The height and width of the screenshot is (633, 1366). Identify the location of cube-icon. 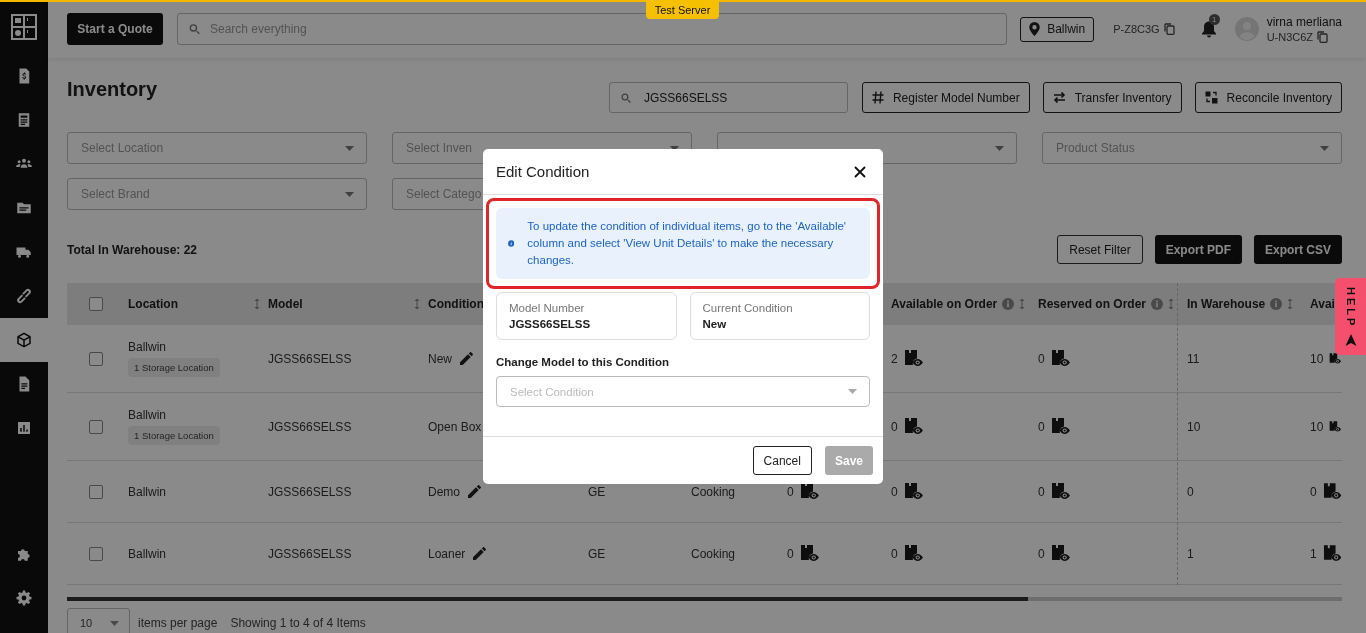
(24, 340).